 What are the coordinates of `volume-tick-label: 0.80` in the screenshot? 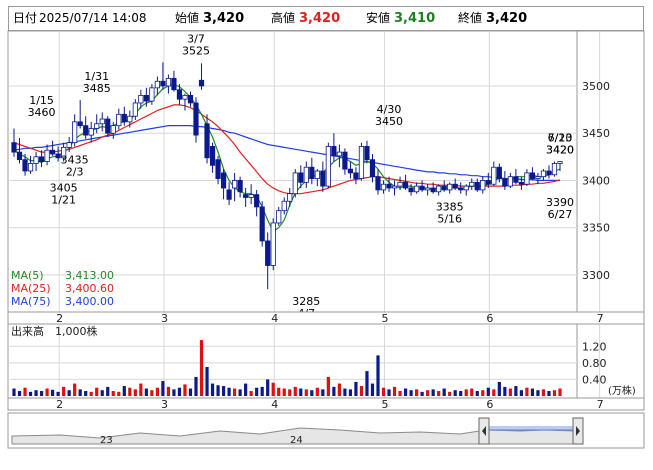 It's located at (594, 363).